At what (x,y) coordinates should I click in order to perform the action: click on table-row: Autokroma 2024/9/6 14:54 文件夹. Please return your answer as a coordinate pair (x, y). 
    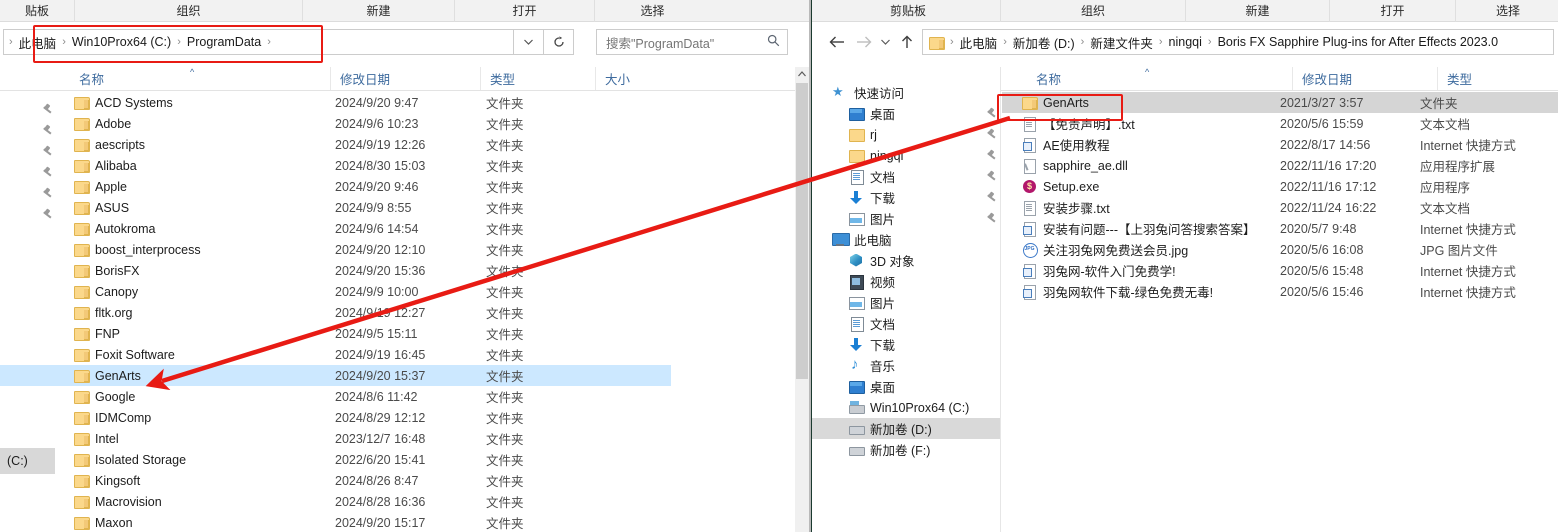
    Looking at the image, I should click on (397, 228).